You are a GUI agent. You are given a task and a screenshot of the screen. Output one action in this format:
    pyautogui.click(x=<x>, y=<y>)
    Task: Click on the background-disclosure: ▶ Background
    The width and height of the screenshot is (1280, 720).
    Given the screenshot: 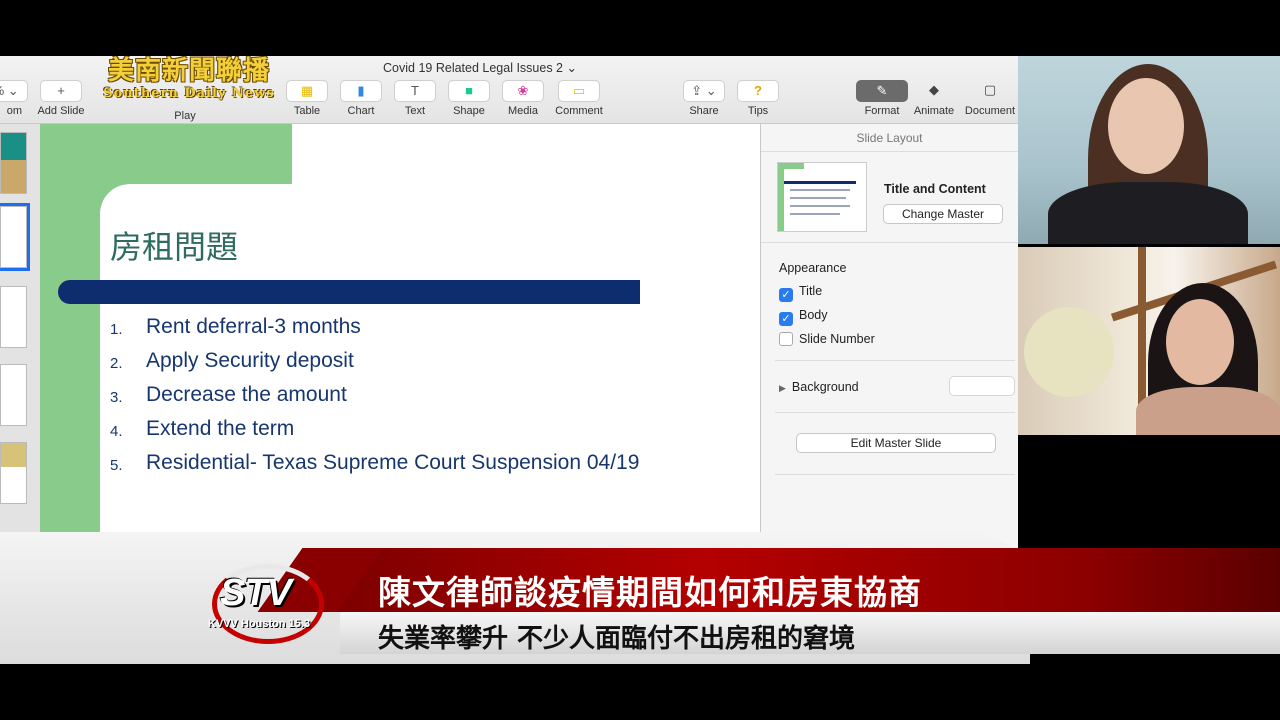 What is the action you would take?
    pyautogui.click(x=819, y=387)
    